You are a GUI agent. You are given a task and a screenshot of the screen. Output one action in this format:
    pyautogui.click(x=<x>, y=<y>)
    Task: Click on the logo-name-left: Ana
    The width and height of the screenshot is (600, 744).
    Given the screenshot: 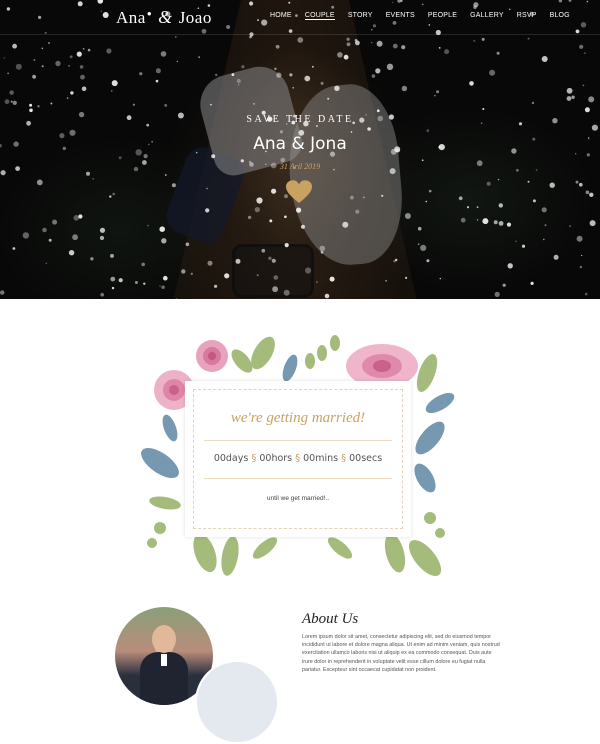 What is the action you would take?
    pyautogui.click(x=131, y=17)
    